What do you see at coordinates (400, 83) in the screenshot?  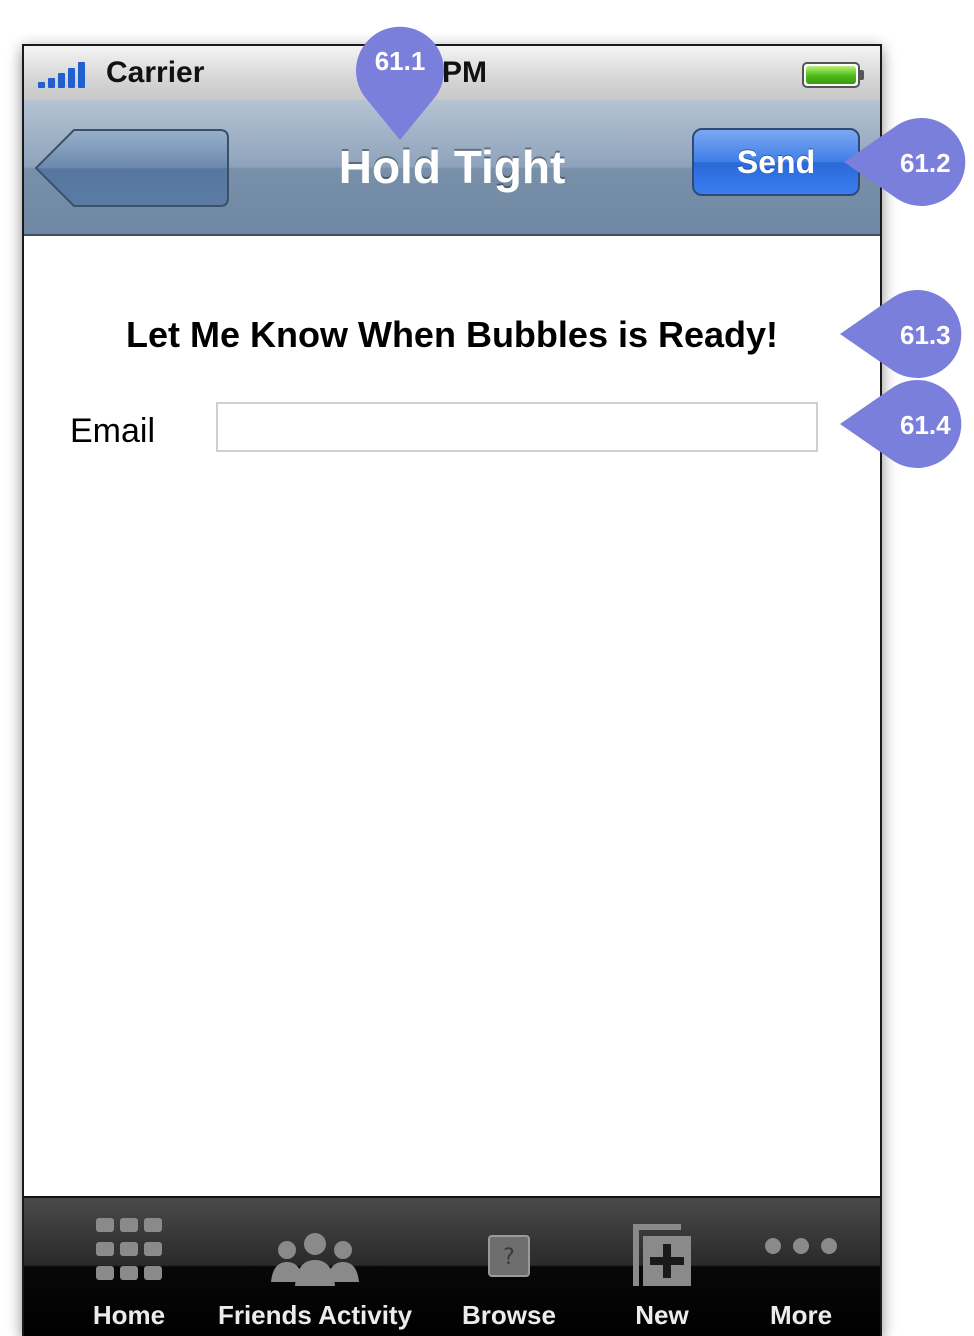 I see `annotation-callout-61-1: 61.1` at bounding box center [400, 83].